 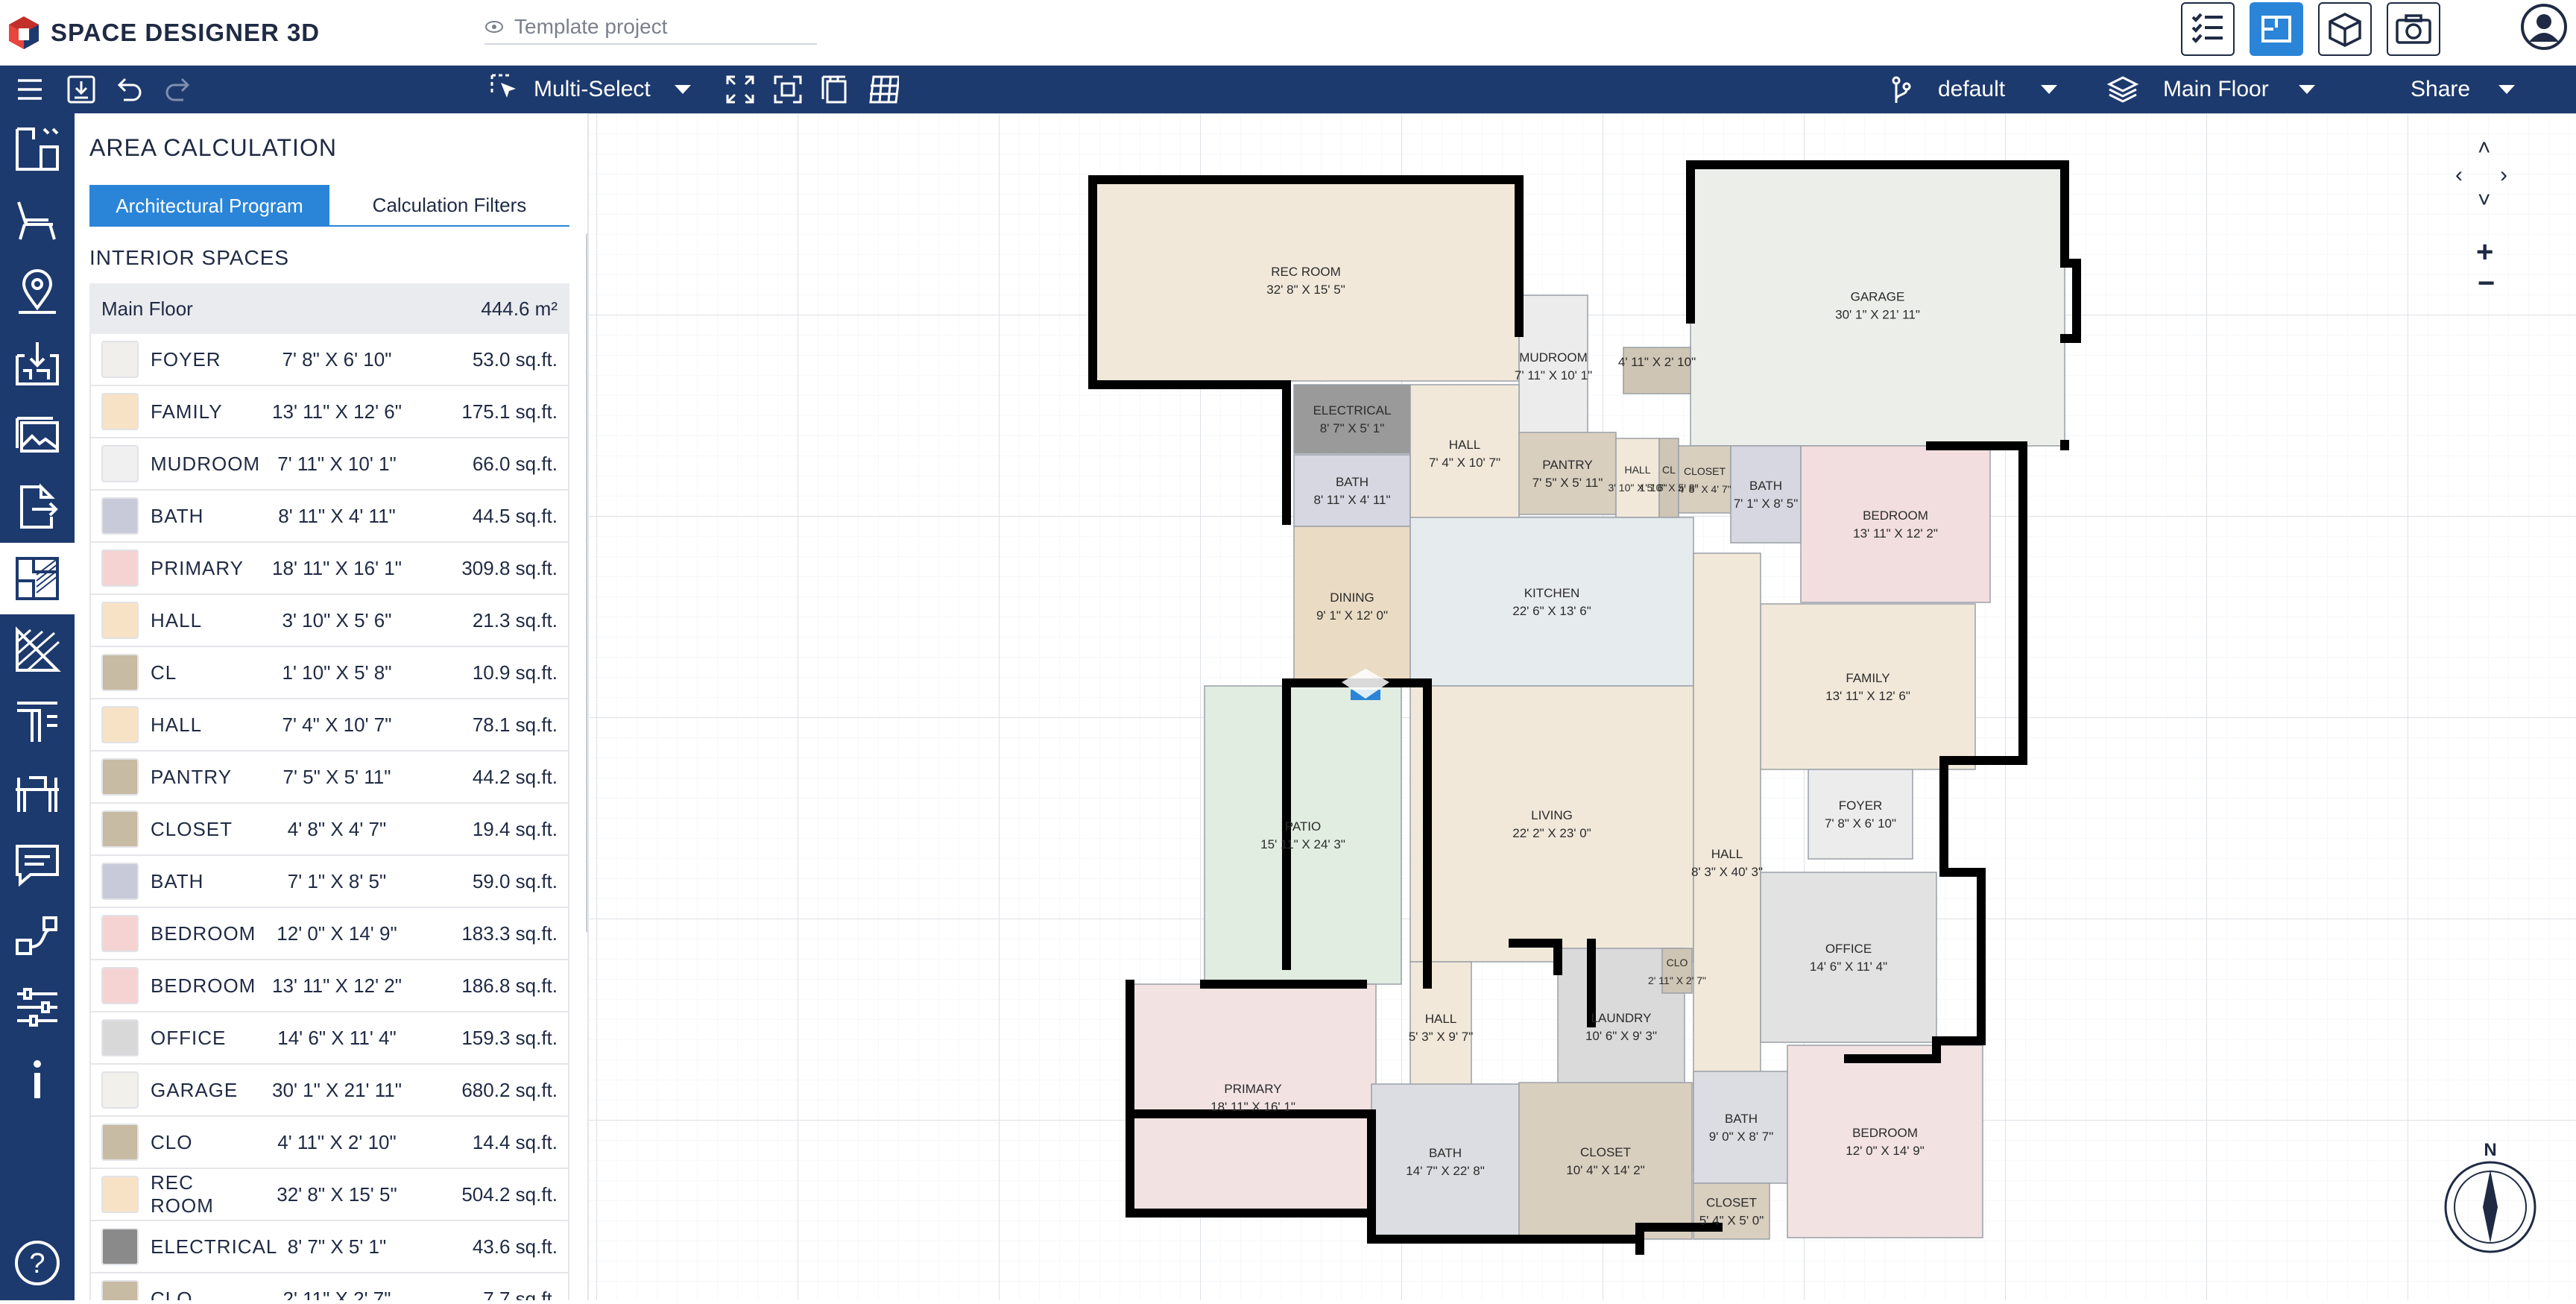 What do you see at coordinates (2345, 29) in the screenshot?
I see `view-3d-button` at bounding box center [2345, 29].